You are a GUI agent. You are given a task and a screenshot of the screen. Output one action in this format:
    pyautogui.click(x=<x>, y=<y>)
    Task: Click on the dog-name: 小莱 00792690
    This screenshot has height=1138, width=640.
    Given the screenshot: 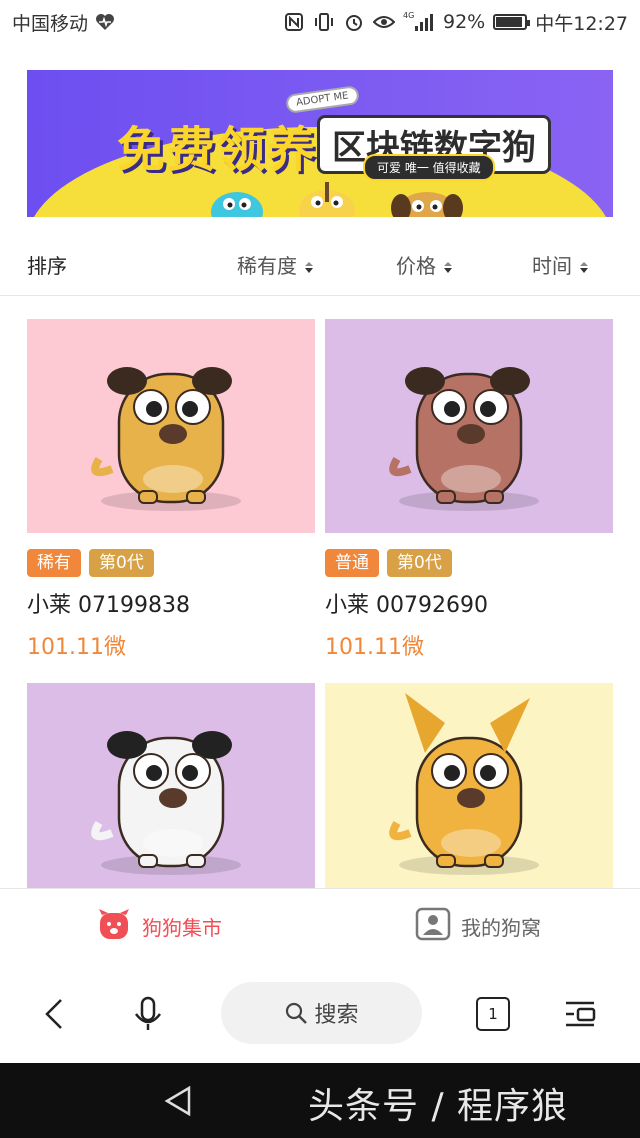 What is the action you would take?
    pyautogui.click(x=406, y=605)
    